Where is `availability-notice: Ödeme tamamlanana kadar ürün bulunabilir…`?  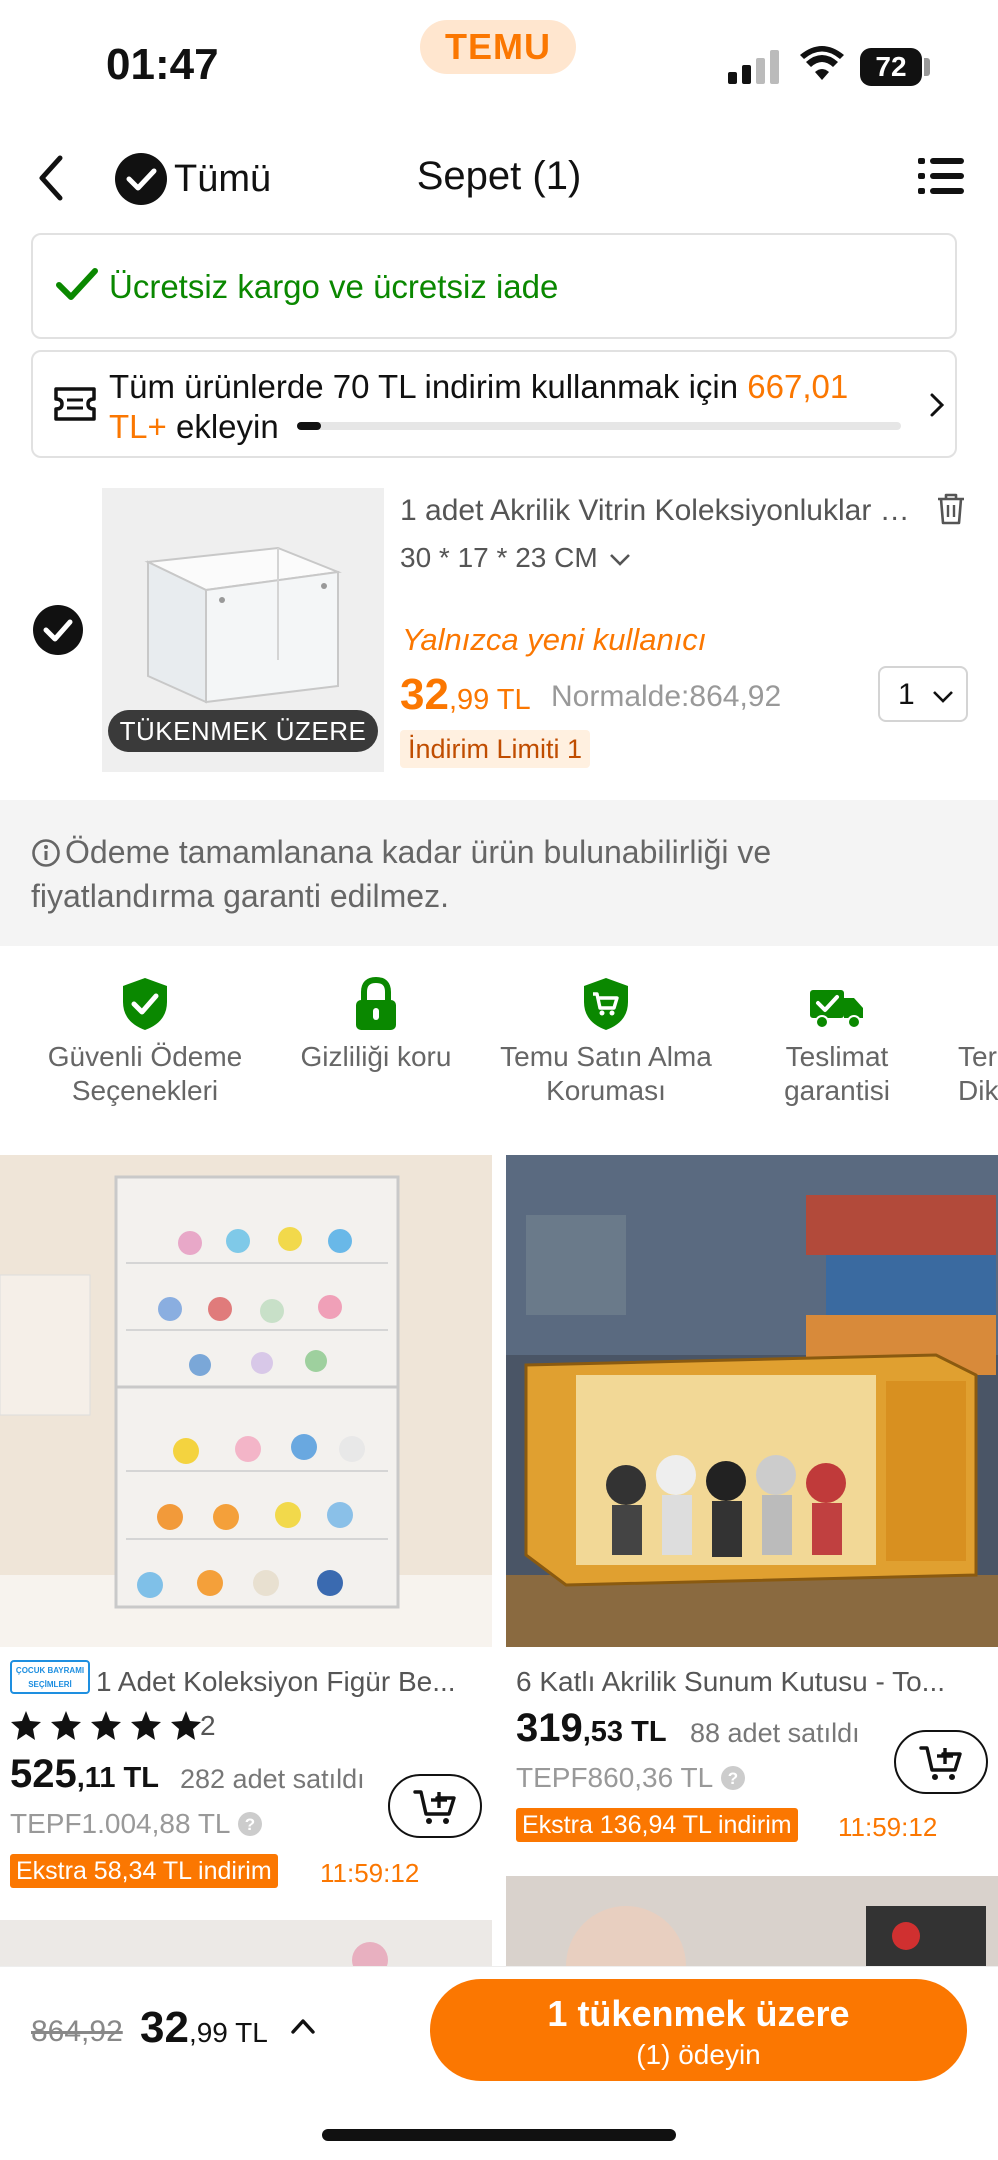
availability-notice: Ödeme tamamlanana kadar ürün bulunabilir… is located at coordinates (499, 873).